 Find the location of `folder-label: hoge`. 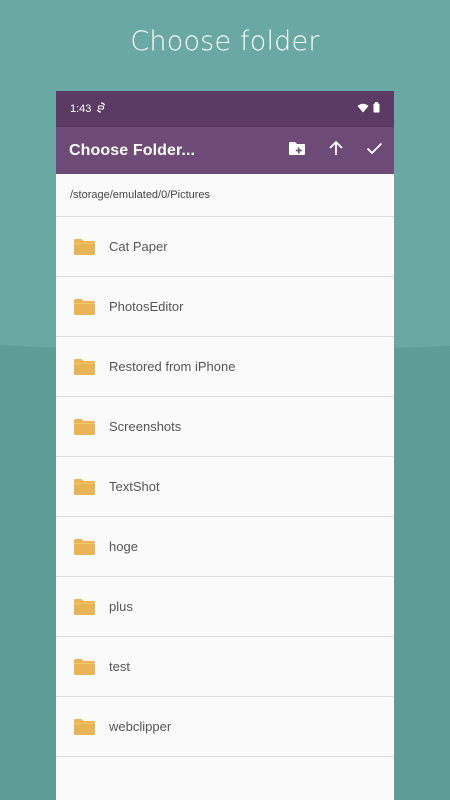

folder-label: hoge is located at coordinates (123, 546).